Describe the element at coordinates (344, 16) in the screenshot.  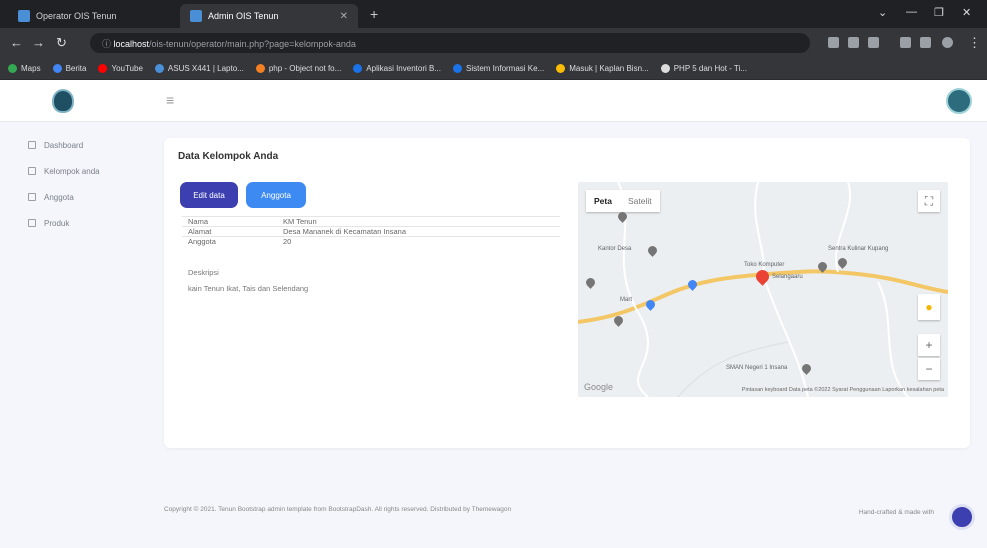
I see `tab-close-icon: ✕` at that location.